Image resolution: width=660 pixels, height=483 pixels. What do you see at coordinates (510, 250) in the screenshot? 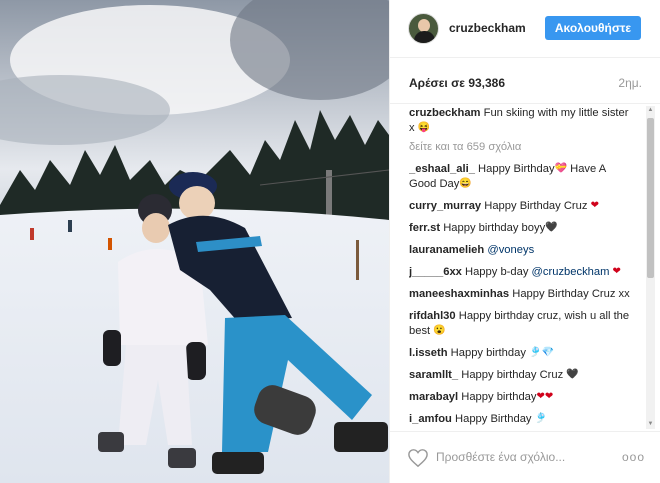
I see `mention-link: @voneys` at bounding box center [510, 250].